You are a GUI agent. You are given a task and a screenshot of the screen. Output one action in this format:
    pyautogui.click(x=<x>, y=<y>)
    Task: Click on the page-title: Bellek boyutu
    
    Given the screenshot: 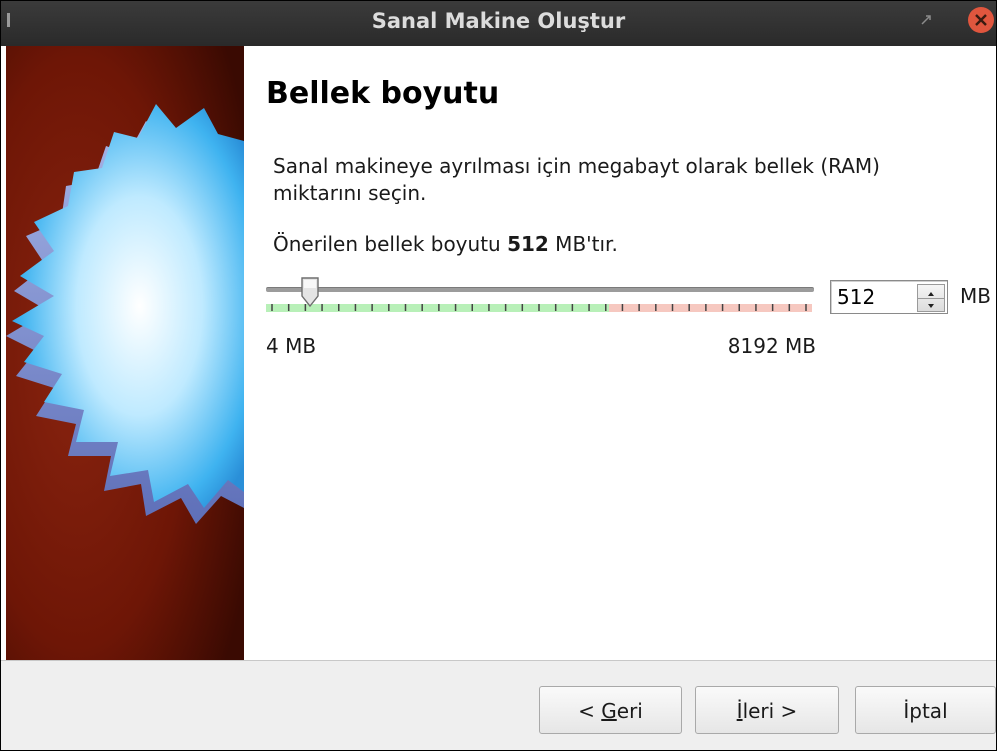 What is the action you would take?
    pyautogui.click(x=383, y=93)
    